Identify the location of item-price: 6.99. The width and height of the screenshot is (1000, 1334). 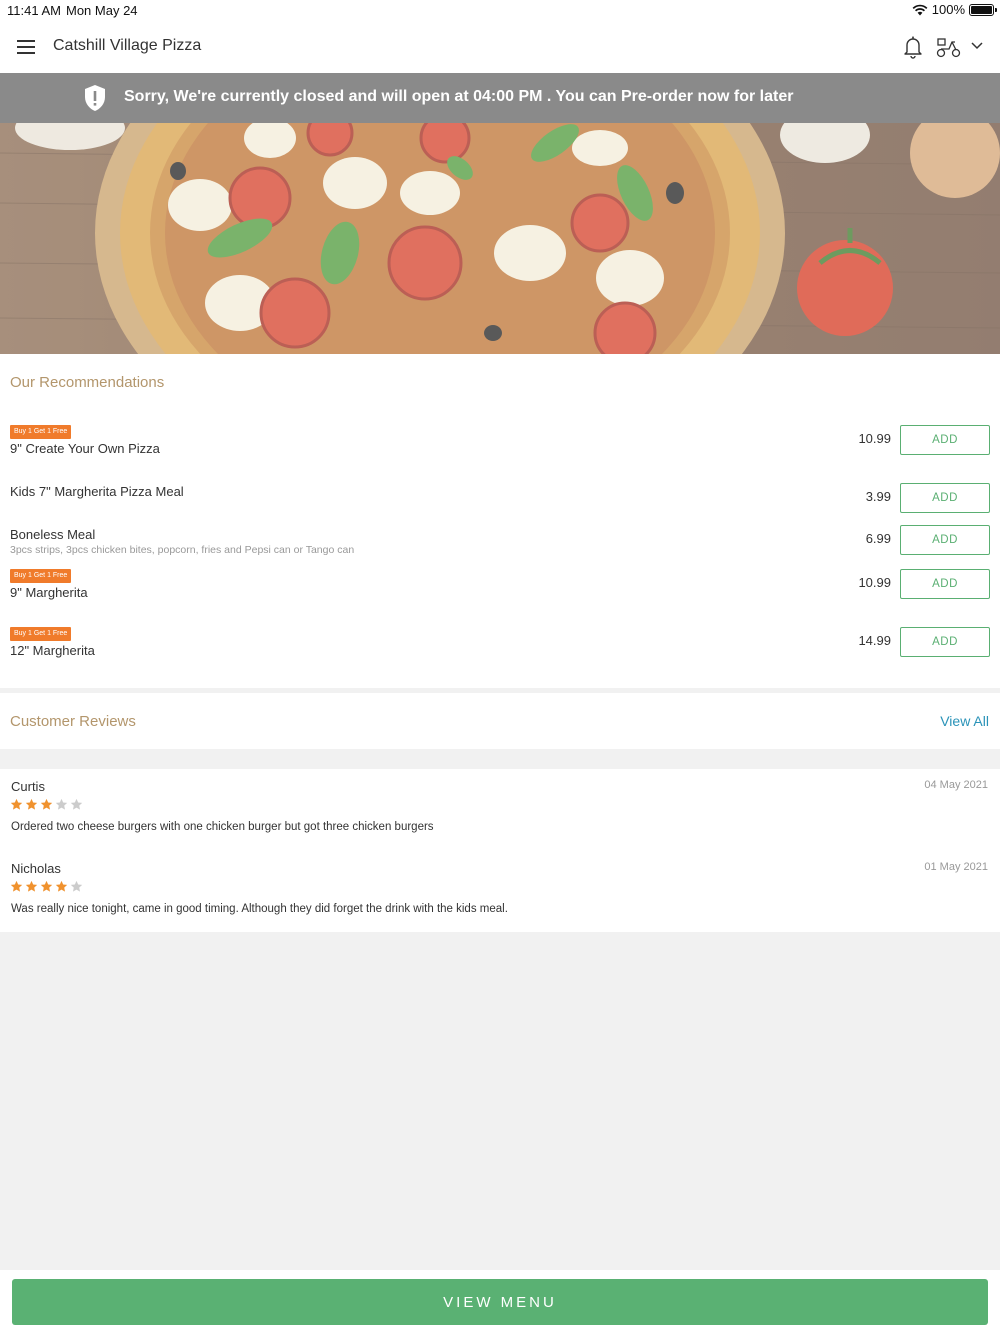
(878, 538).